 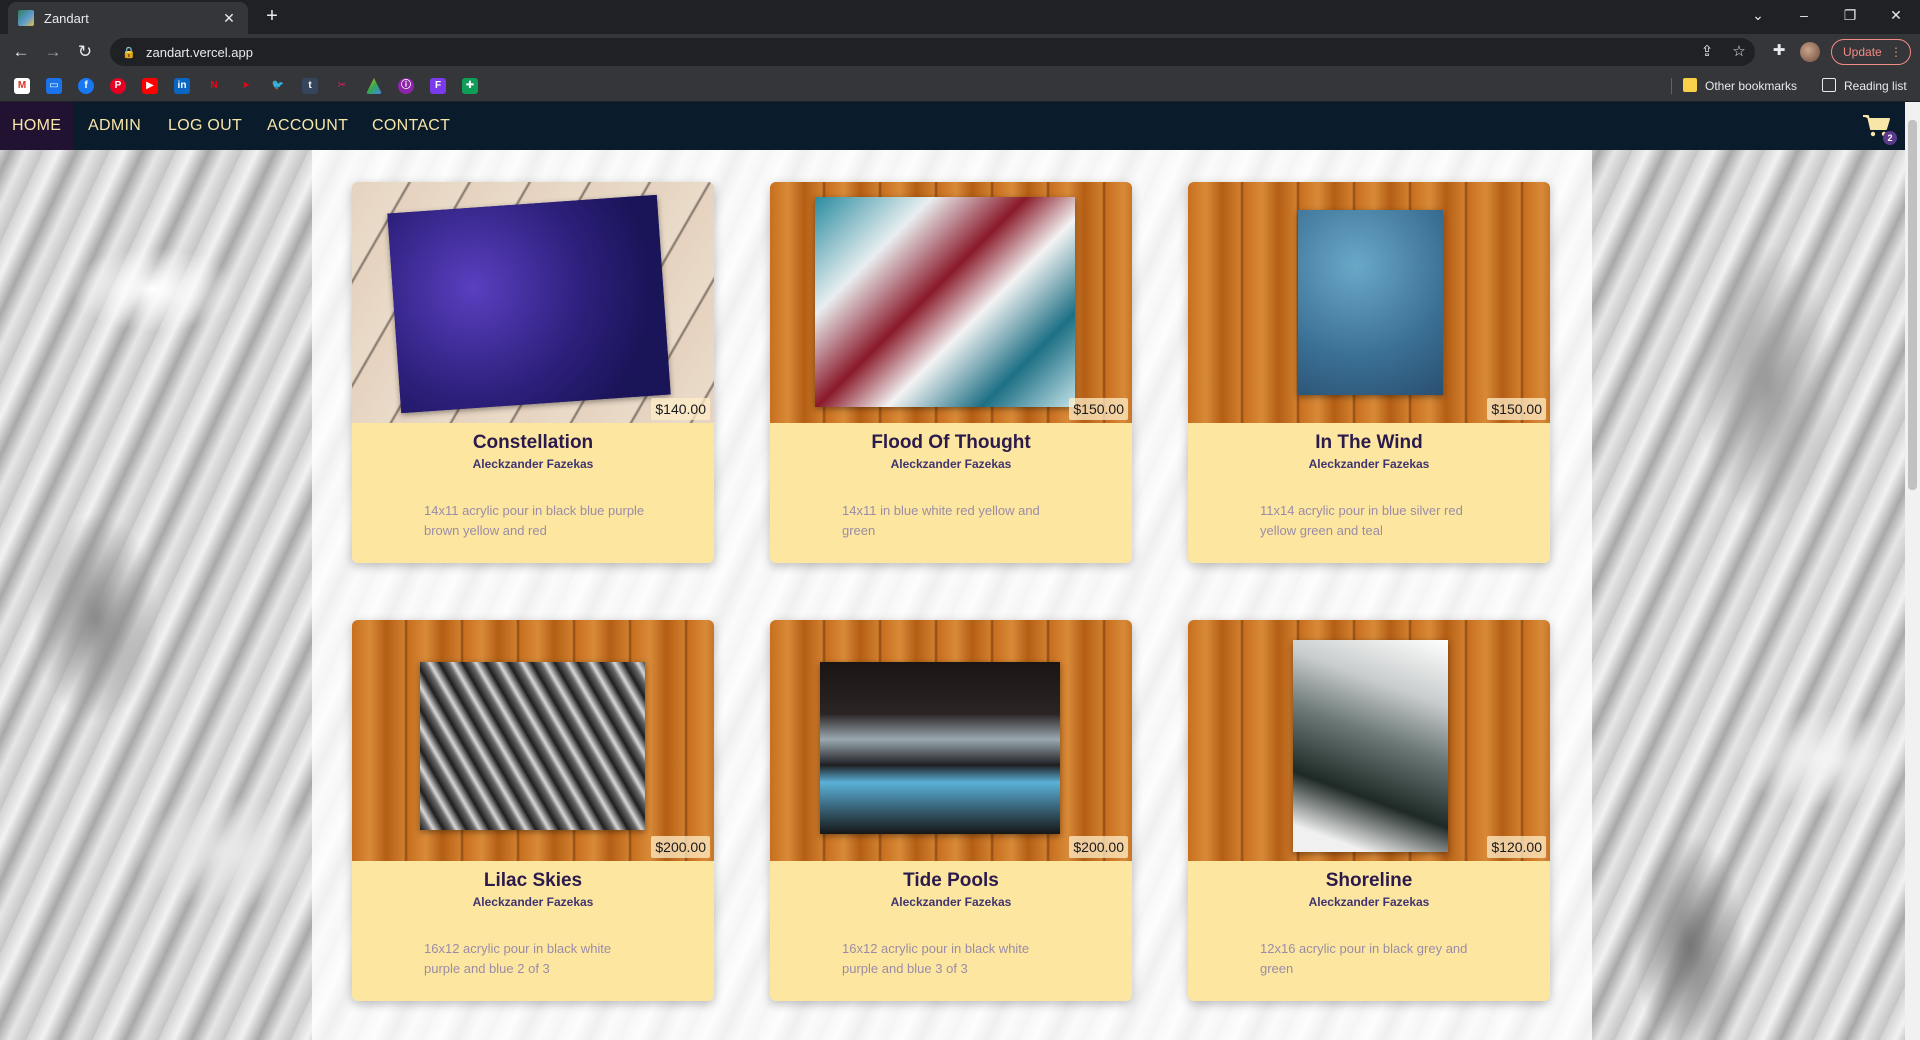 I want to click on purple-circle-bookmark-icon: ⓘ, so click(x=406, y=86).